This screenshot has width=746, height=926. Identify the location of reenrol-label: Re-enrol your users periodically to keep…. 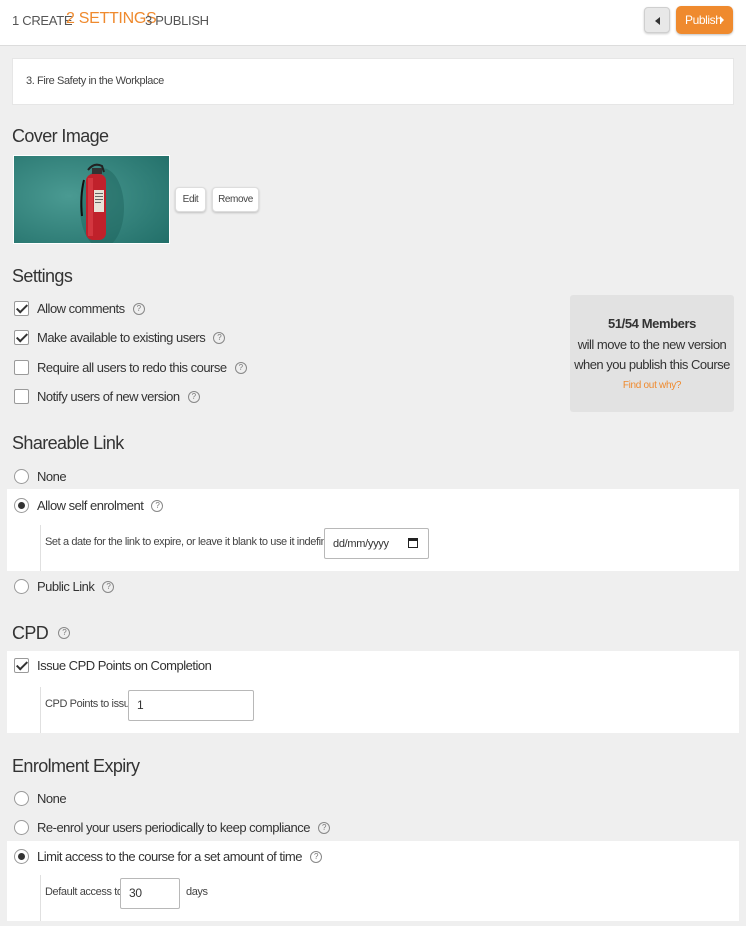
(173, 827).